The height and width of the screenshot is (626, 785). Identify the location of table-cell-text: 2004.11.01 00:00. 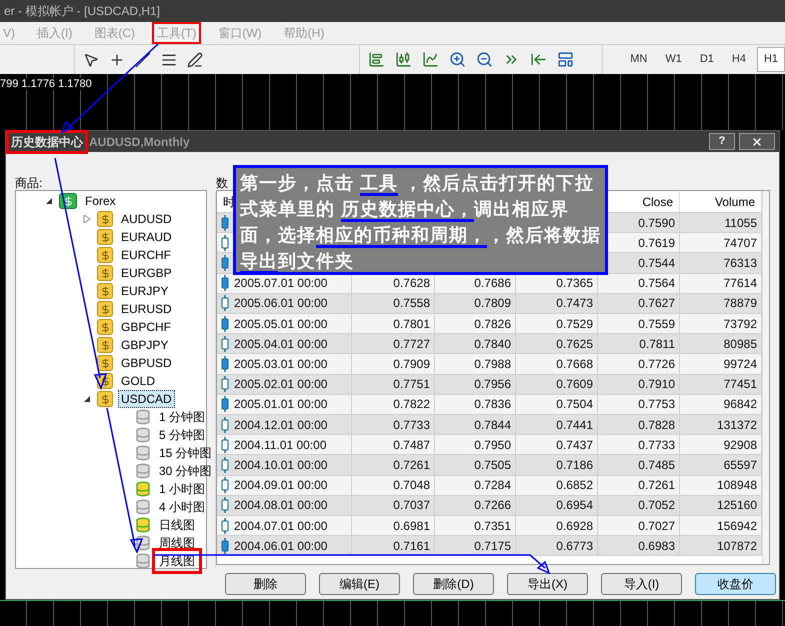
(280, 445).